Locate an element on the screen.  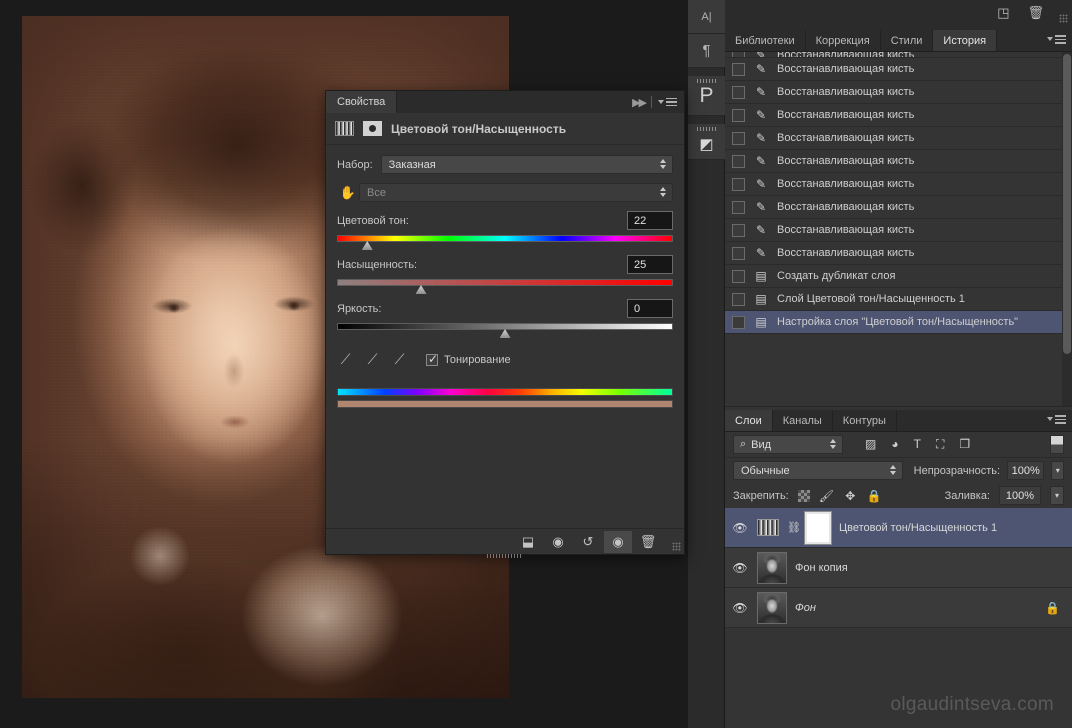
blend-mode-spinner-icon is located at coordinates (892, 470).